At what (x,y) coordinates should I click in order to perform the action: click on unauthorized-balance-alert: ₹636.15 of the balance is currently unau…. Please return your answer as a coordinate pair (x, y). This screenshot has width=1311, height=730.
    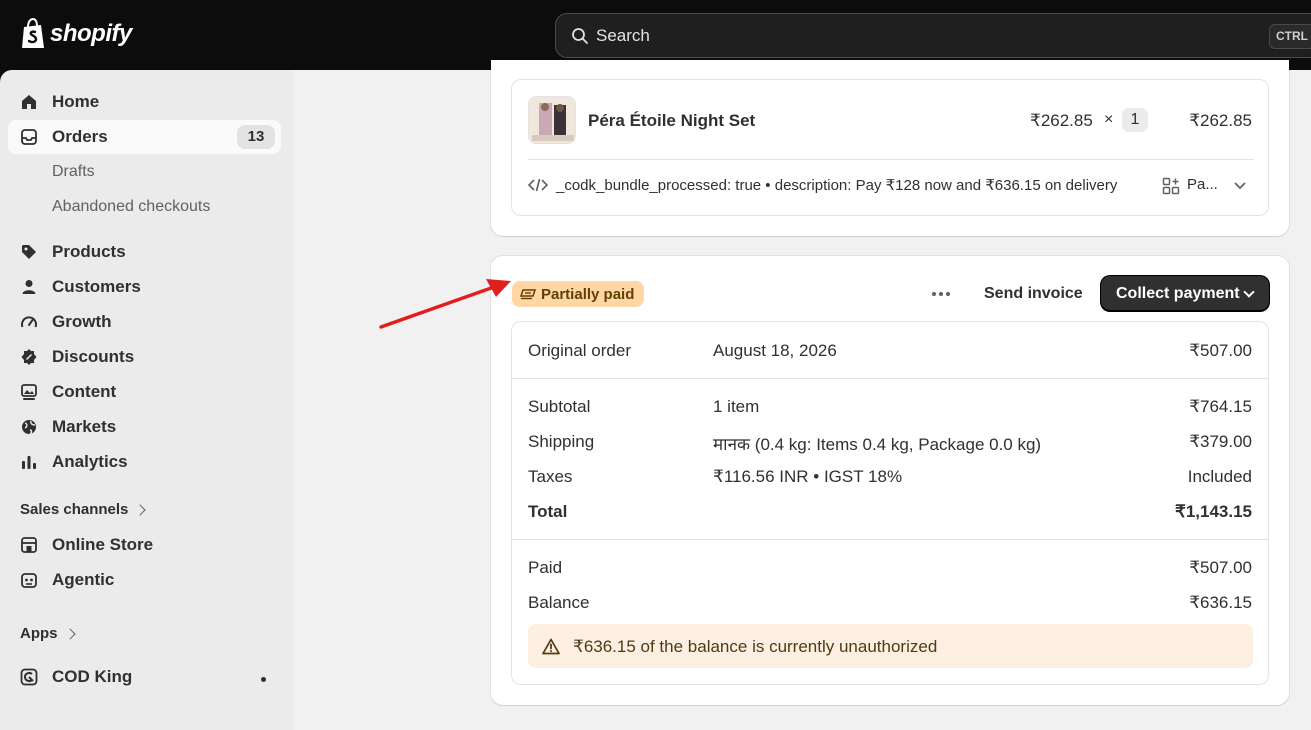
    Looking at the image, I should click on (890, 646).